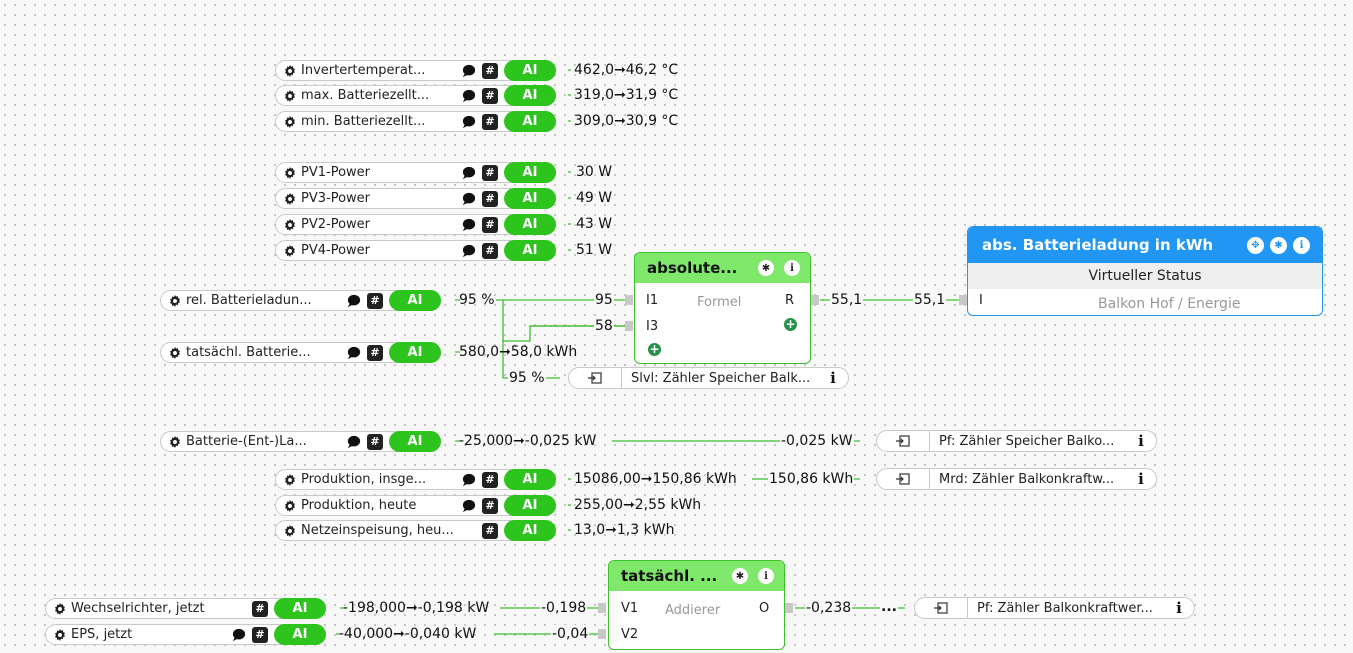 The width and height of the screenshot is (1353, 653). What do you see at coordinates (415, 505) in the screenshot?
I see `input-produktion-heute: Produktion, heute # AI` at bounding box center [415, 505].